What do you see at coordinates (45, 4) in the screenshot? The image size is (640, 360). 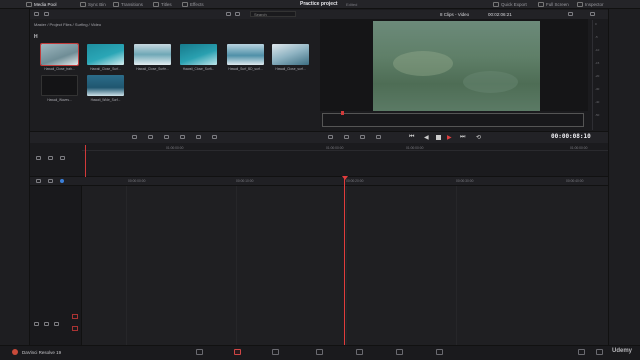 I see `media-pool-label: Media Pool` at bounding box center [45, 4].